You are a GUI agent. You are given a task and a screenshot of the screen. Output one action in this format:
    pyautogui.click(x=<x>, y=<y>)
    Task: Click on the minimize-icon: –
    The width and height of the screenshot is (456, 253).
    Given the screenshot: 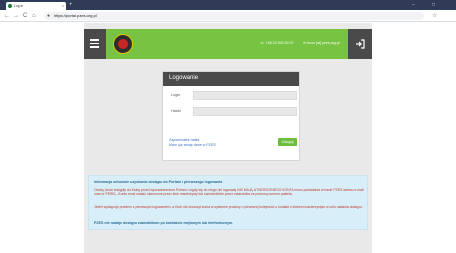 What is the action you would take?
    pyautogui.click(x=413, y=5)
    